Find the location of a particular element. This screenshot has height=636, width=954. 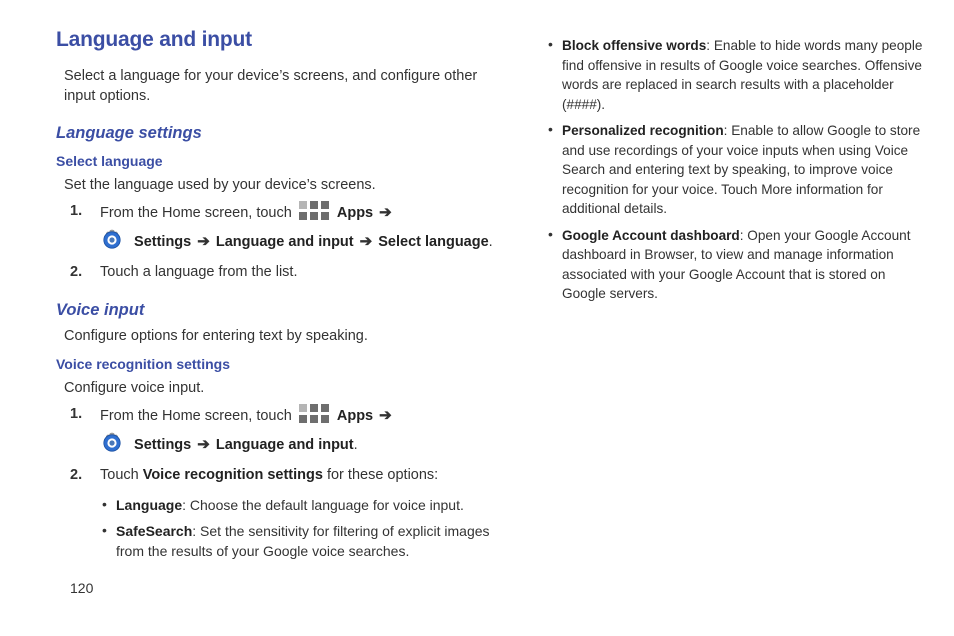

section-voice-input: Voice input is located at coordinates (100, 310).